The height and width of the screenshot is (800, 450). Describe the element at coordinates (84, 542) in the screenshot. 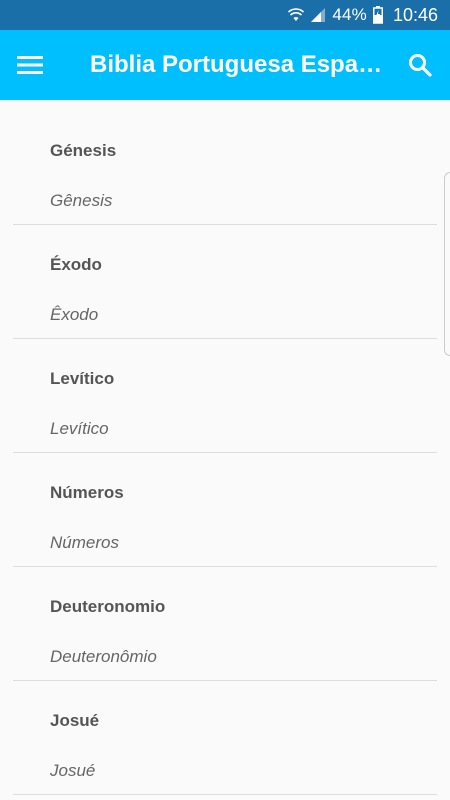

I see `book-title-portuguese: Números` at that location.